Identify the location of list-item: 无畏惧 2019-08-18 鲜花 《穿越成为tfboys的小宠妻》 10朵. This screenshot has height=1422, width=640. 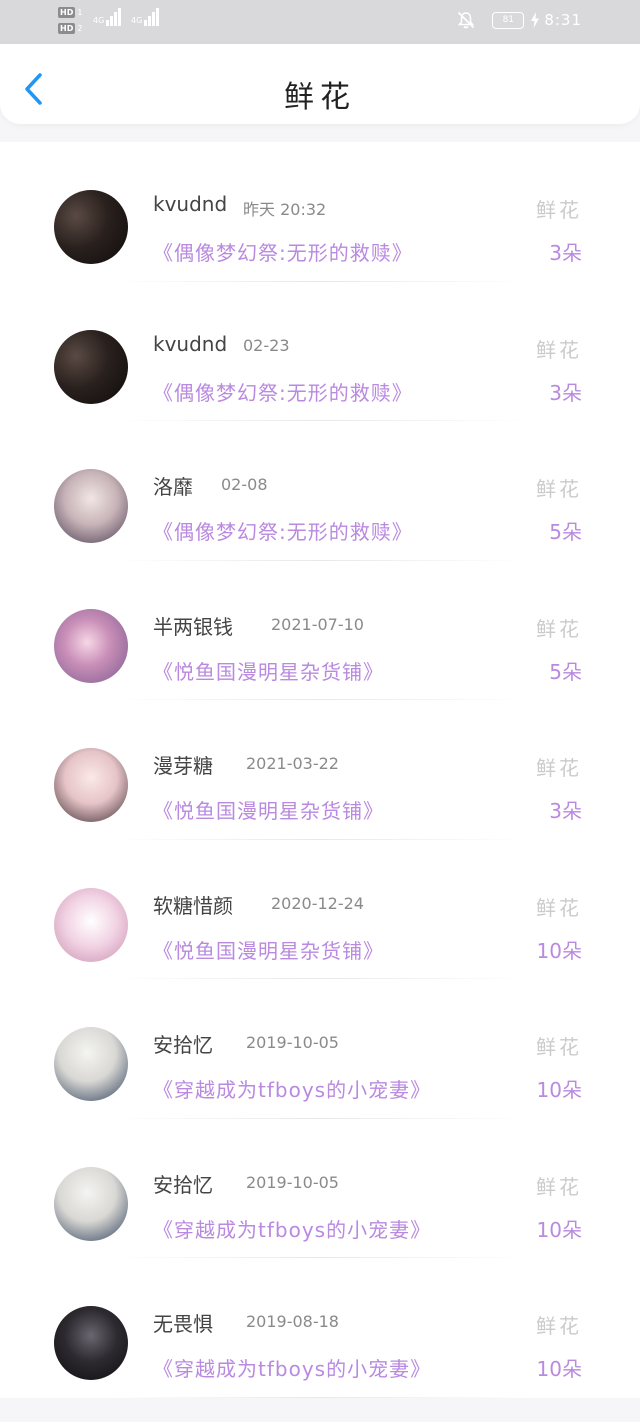
(320, 1328).